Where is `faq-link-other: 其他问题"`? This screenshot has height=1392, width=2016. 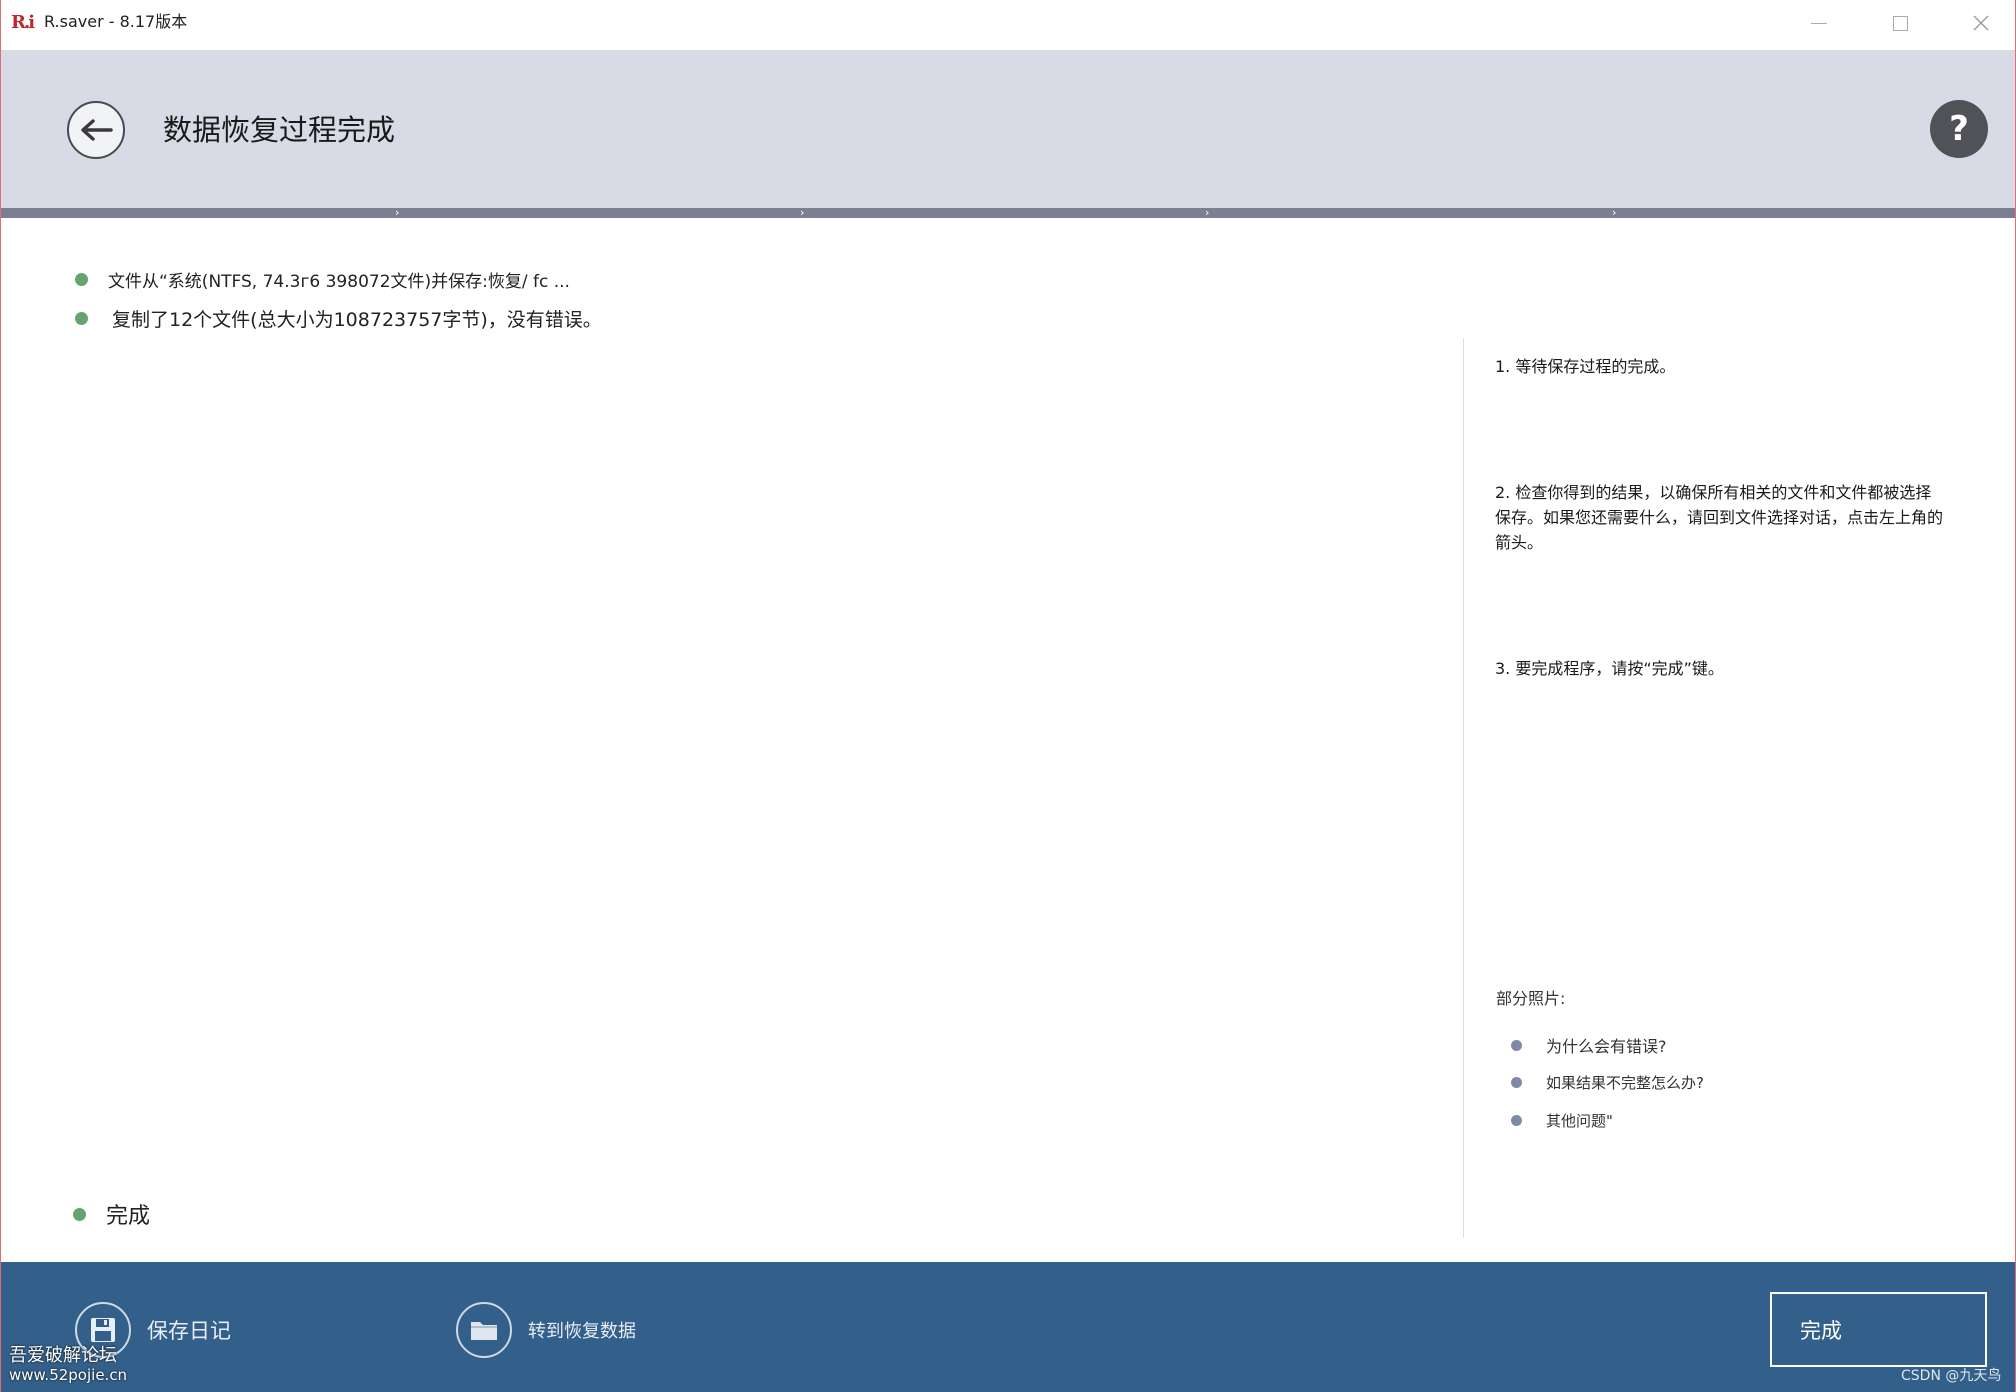
faq-link-other: 其他问题" is located at coordinates (1562, 1120).